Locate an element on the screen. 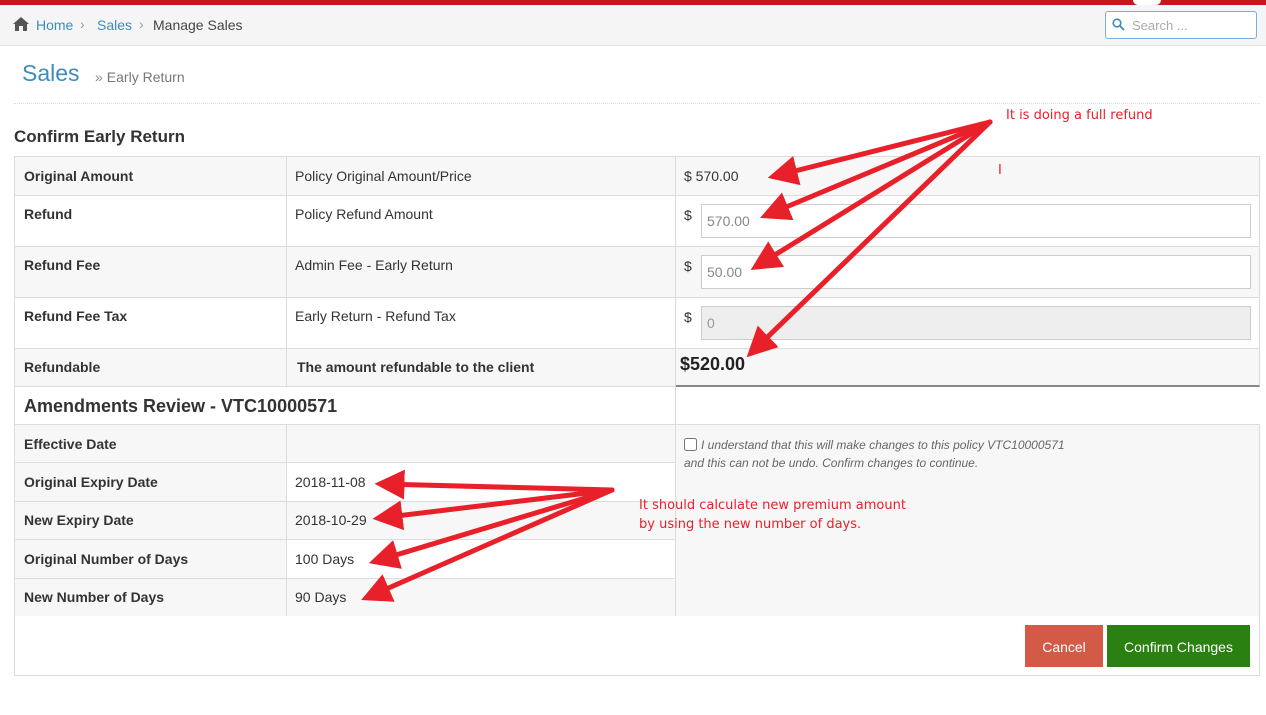 The image size is (1266, 715). confirm-section-heading: Confirm Early Return is located at coordinates (99, 136).